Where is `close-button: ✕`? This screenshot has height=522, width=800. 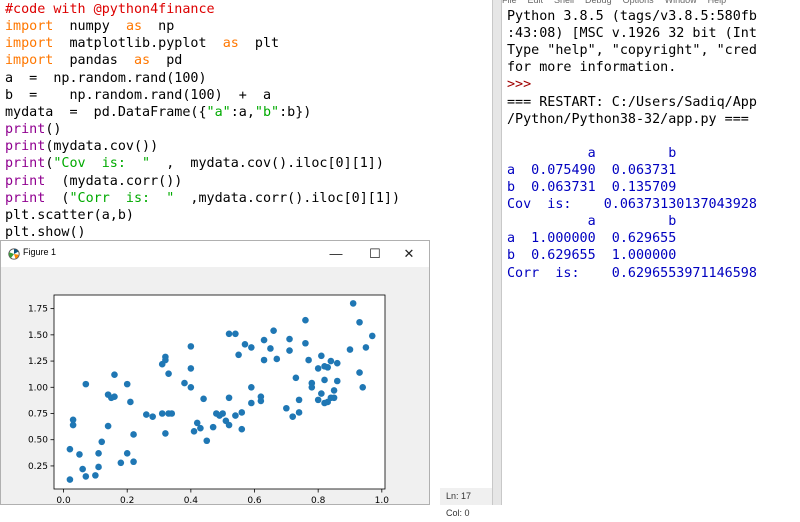
close-button: ✕ is located at coordinates (409, 254).